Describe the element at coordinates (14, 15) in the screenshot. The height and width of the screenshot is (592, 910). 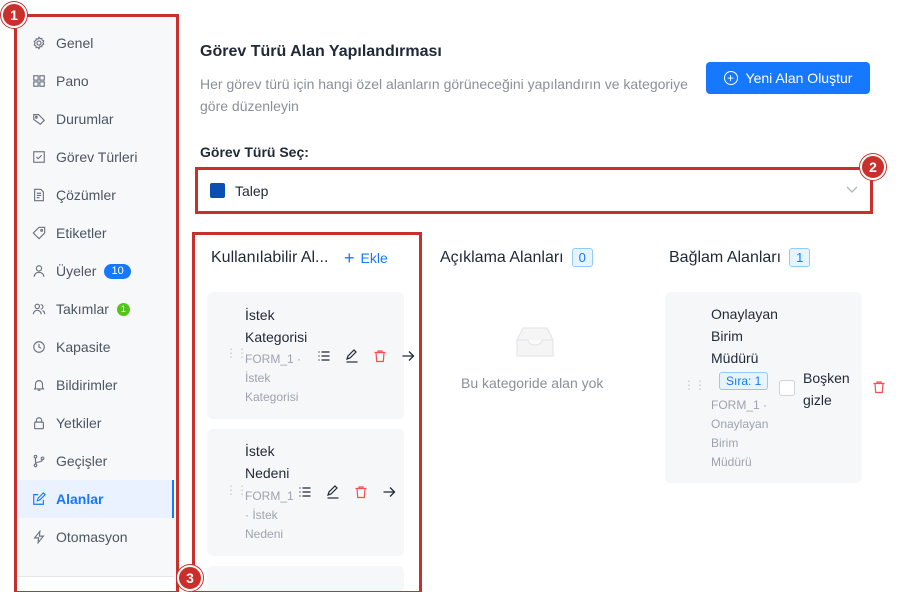
I see `annotation-marker-1: 1` at that location.